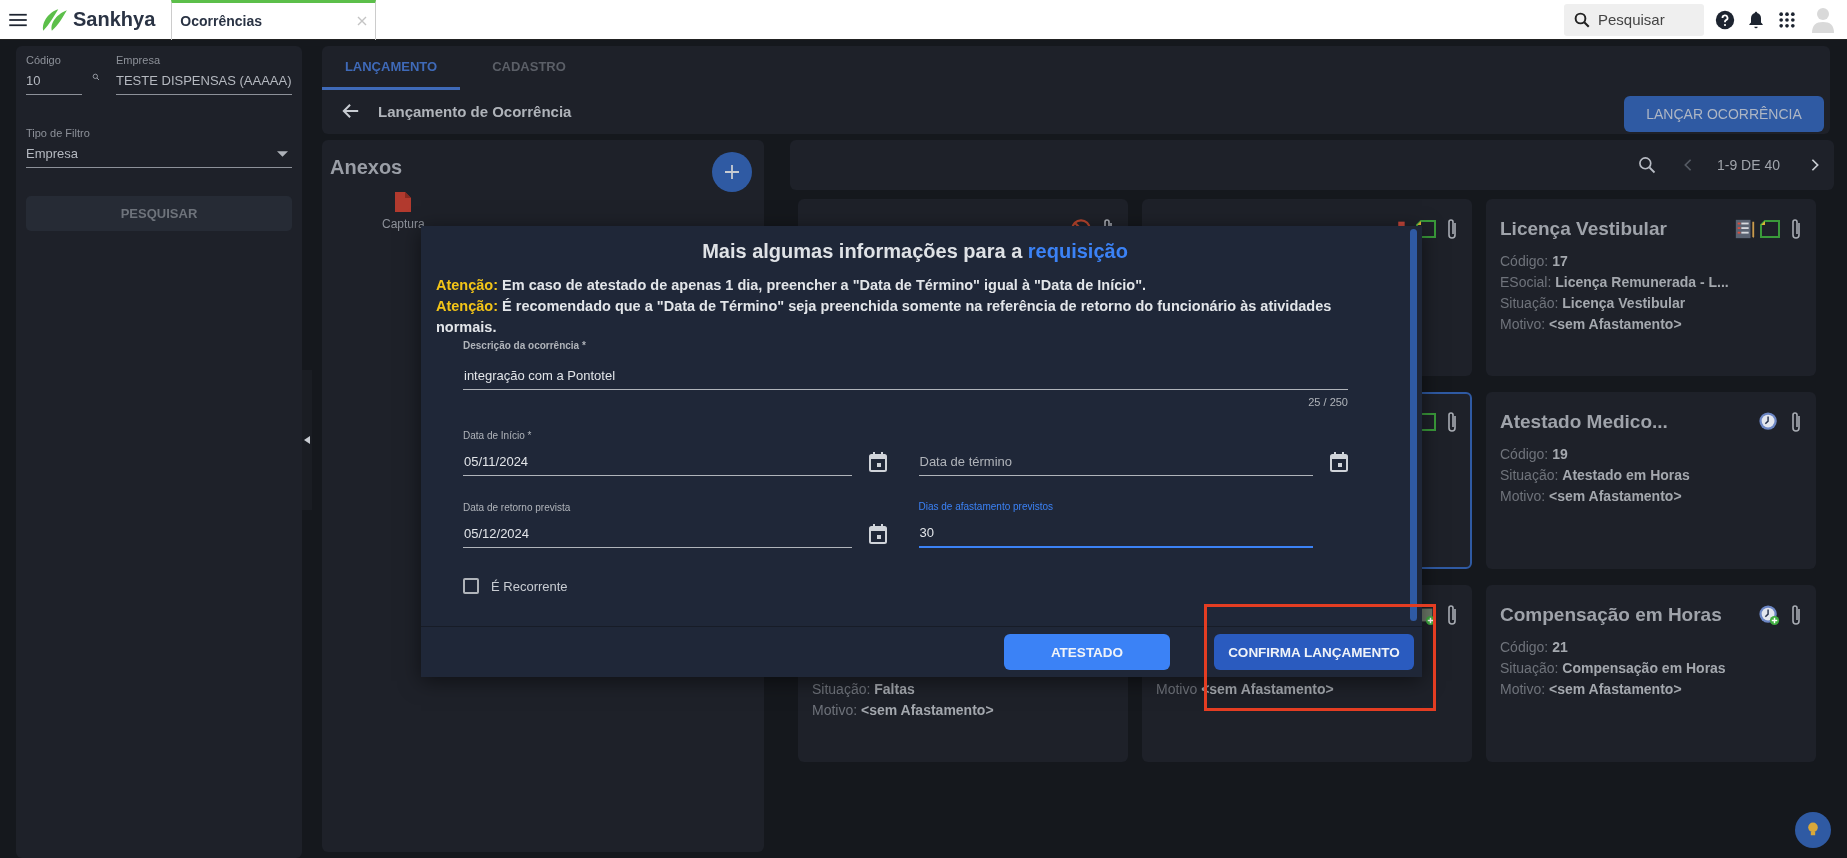 The image size is (1847, 858). Describe the element at coordinates (1651, 261) in the screenshot. I see `card-field: Código: 17` at that location.